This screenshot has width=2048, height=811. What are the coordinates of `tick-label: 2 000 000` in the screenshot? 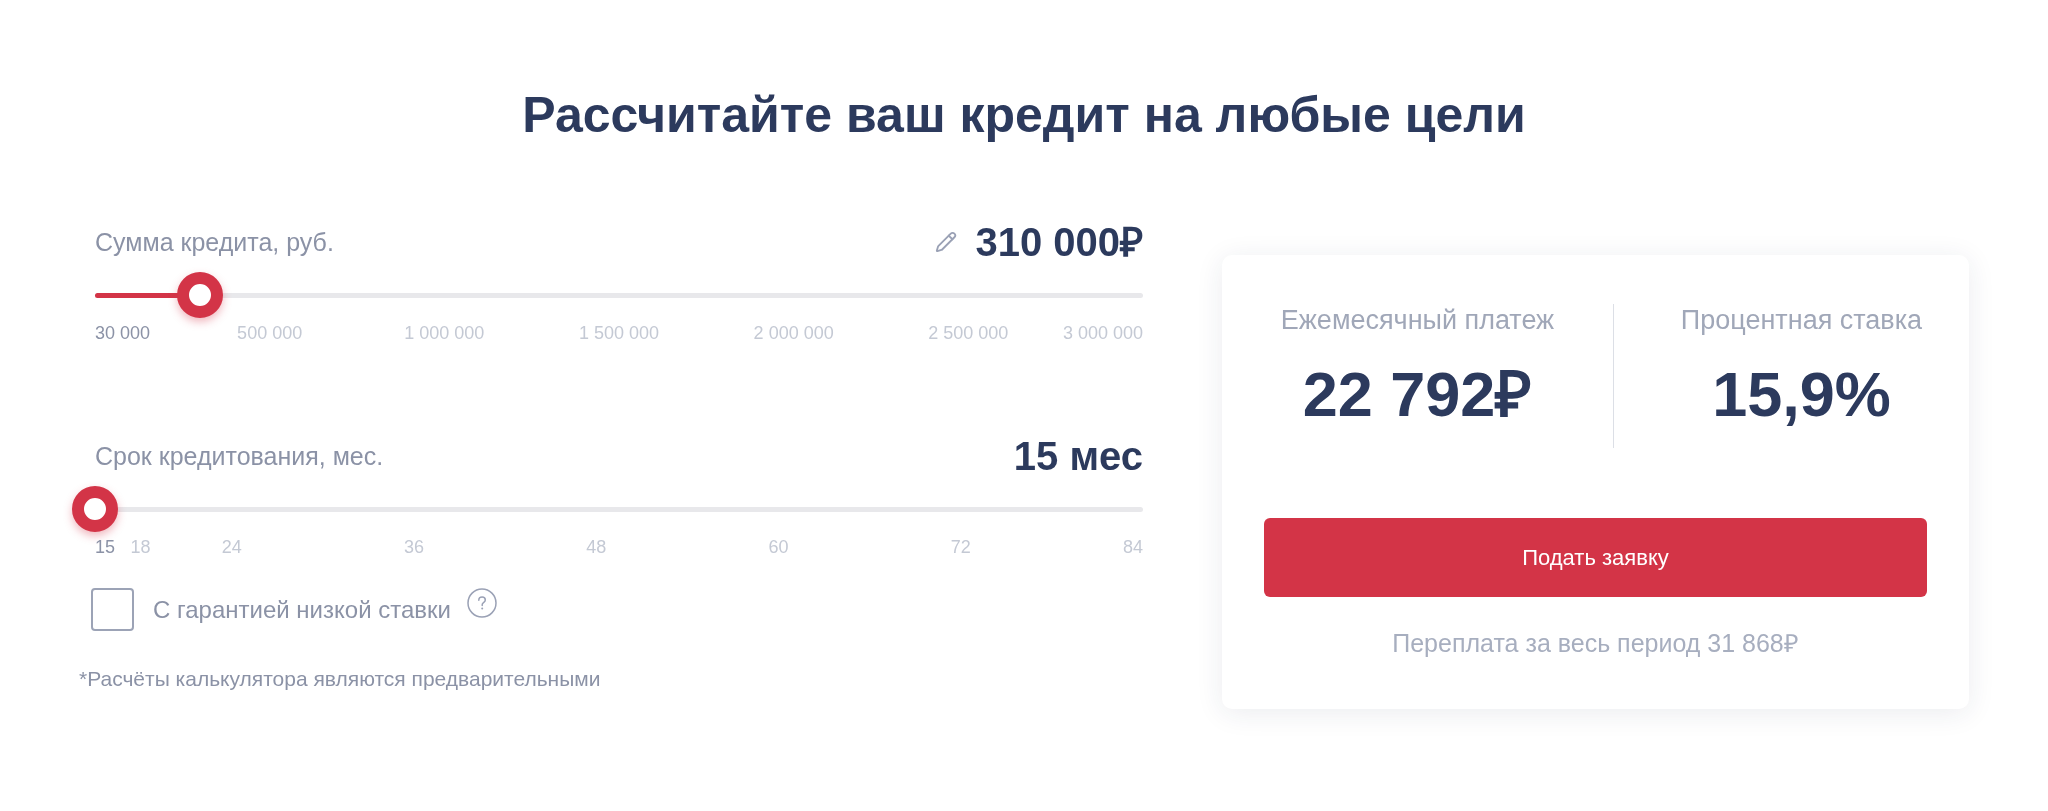 It's located at (793, 333).